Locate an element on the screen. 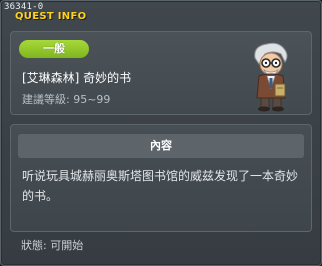  quest-name: [艾琳森林] 奇妙的书 is located at coordinates (77, 78).